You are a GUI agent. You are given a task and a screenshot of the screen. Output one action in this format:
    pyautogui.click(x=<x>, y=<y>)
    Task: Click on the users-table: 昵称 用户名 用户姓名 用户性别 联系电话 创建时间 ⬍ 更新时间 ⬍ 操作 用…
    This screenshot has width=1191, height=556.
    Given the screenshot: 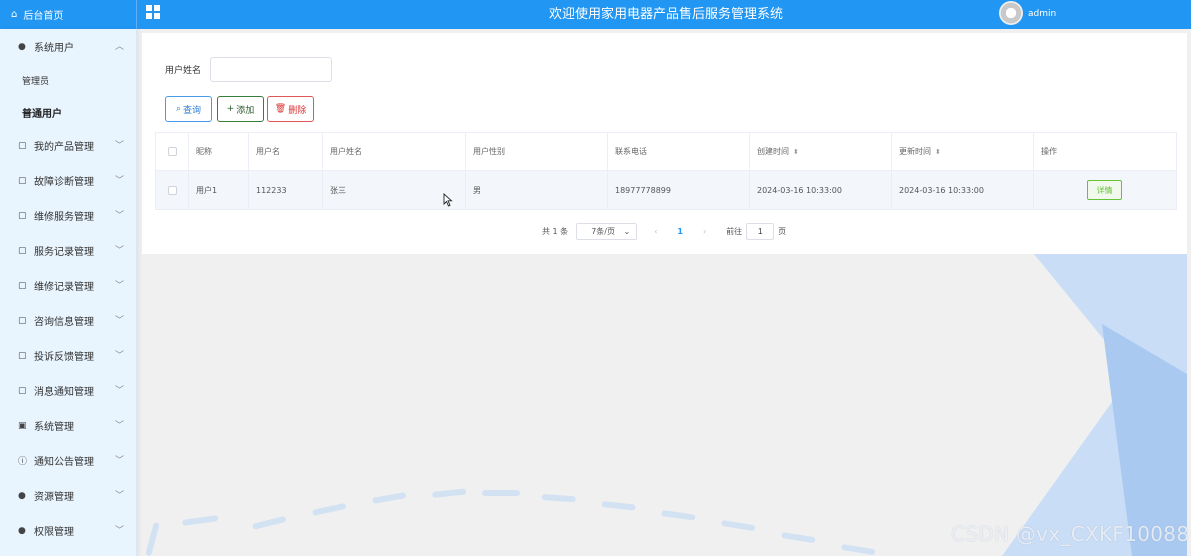 What is the action you would take?
    pyautogui.click(x=666, y=171)
    